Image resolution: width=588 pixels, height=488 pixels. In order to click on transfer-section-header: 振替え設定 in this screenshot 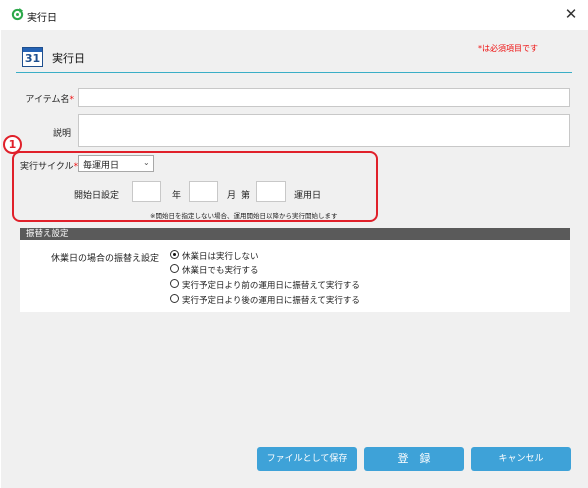, I will do `click(295, 234)`.